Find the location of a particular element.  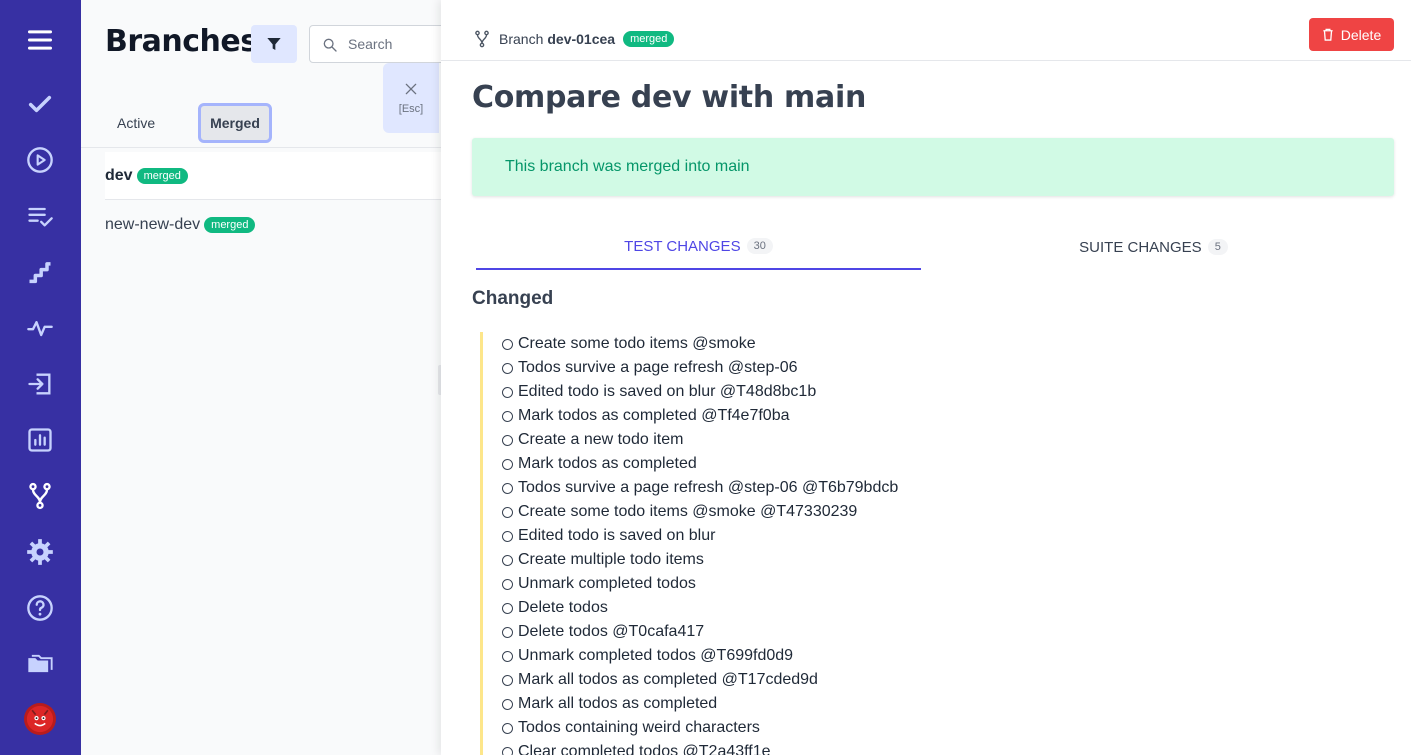

list-item: Clear completed todos @T2a43ff1e is located at coordinates (941, 747).